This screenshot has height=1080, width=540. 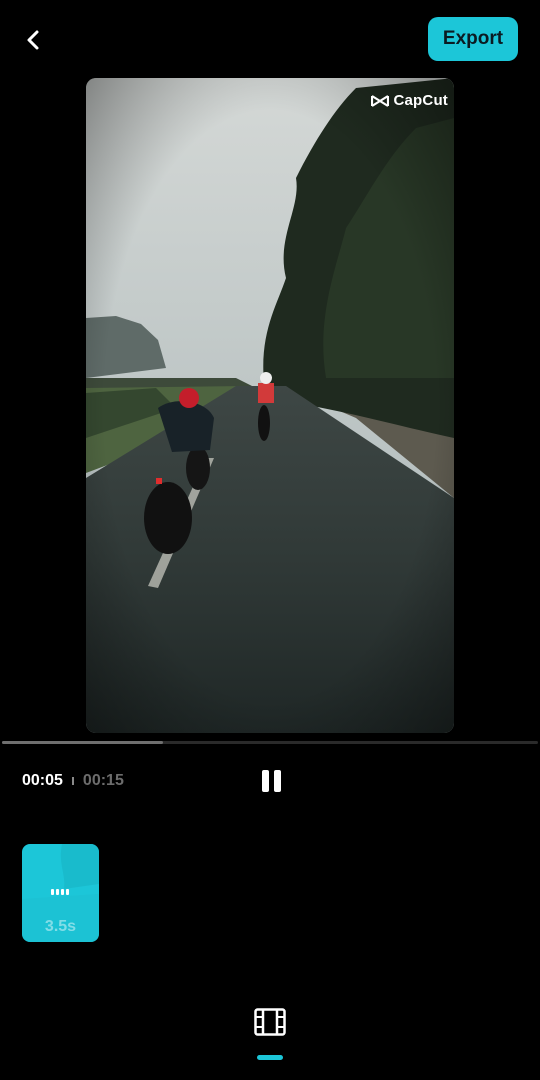 I want to click on tab-clips, so click(x=270, y=1022).